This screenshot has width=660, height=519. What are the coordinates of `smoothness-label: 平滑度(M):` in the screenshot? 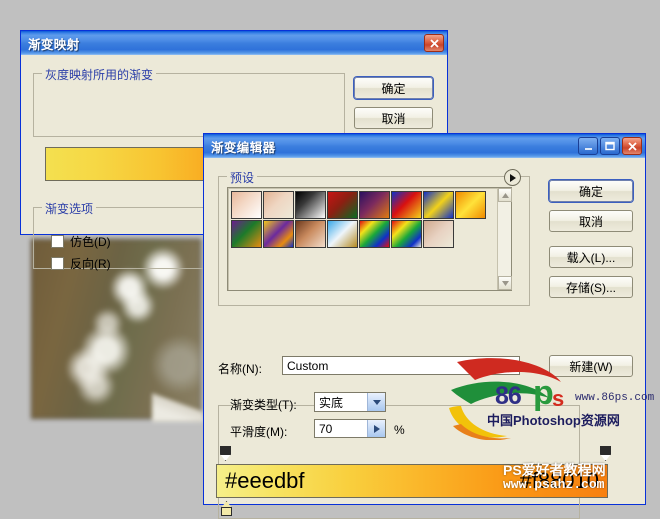 It's located at (259, 432).